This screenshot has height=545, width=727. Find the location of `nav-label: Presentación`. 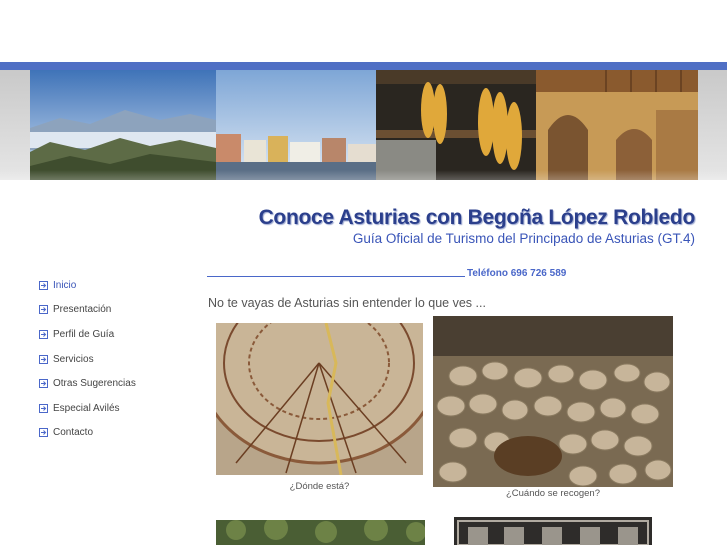

nav-label: Presentación is located at coordinates (82, 310).